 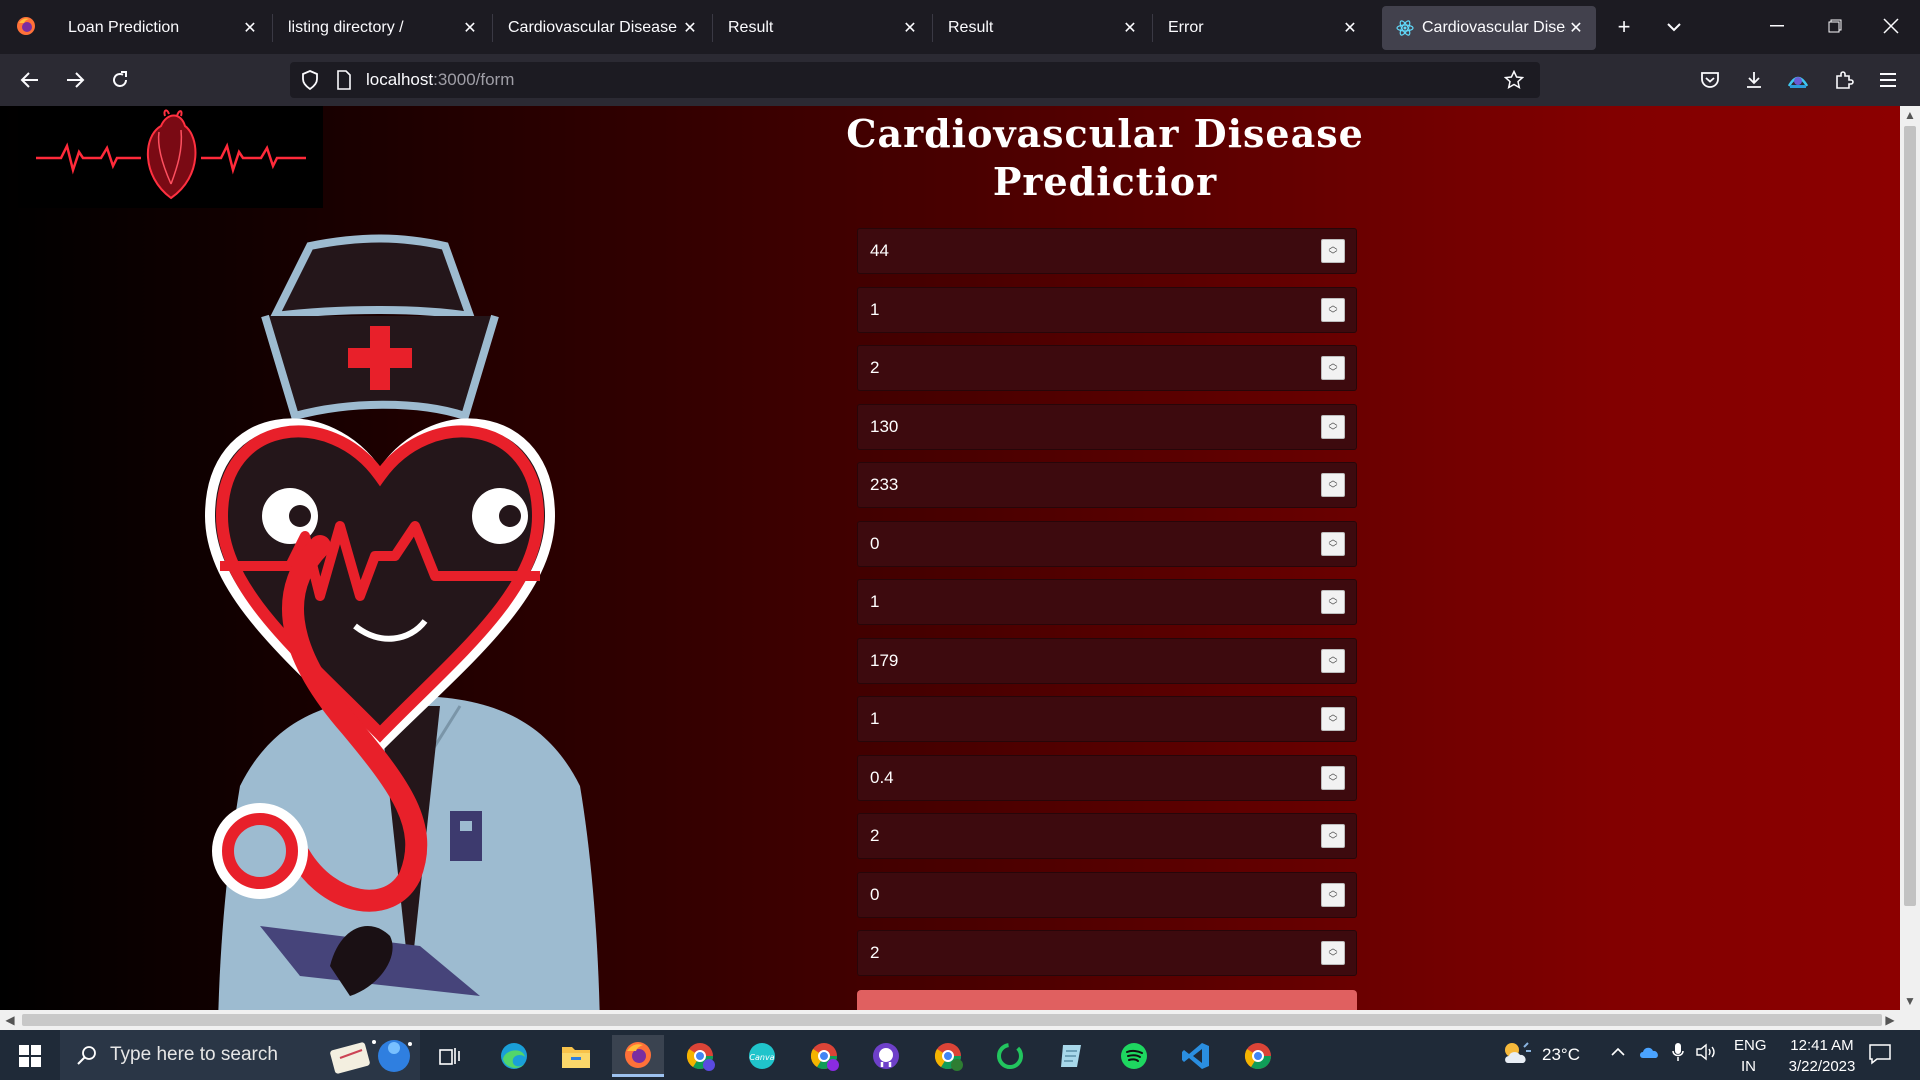 I want to click on scroll-right-arrow-icon: ▶, so click(x=1890, y=1020).